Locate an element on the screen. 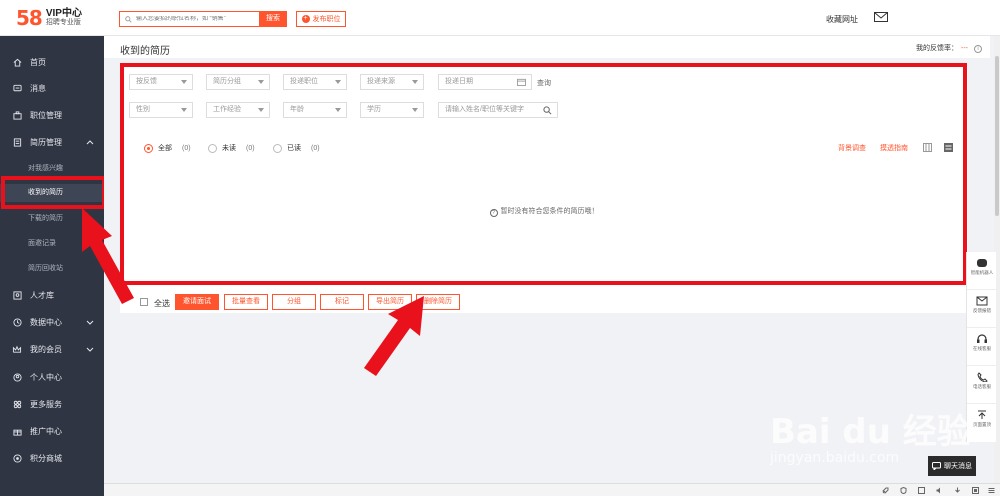 The width and height of the screenshot is (1000, 496). feedback-rate: 我的反馈率： --- i is located at coordinates (949, 48).